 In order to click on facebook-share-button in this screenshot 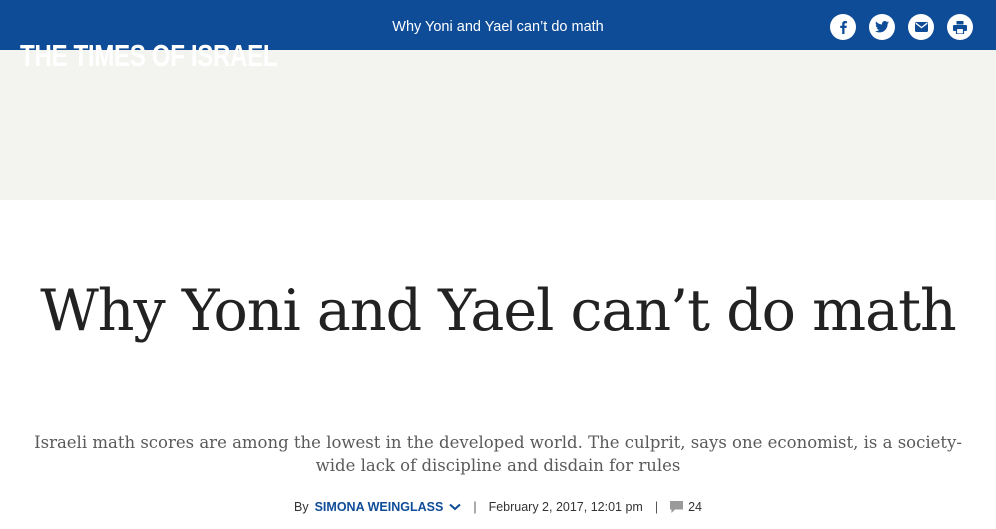, I will do `click(843, 27)`.